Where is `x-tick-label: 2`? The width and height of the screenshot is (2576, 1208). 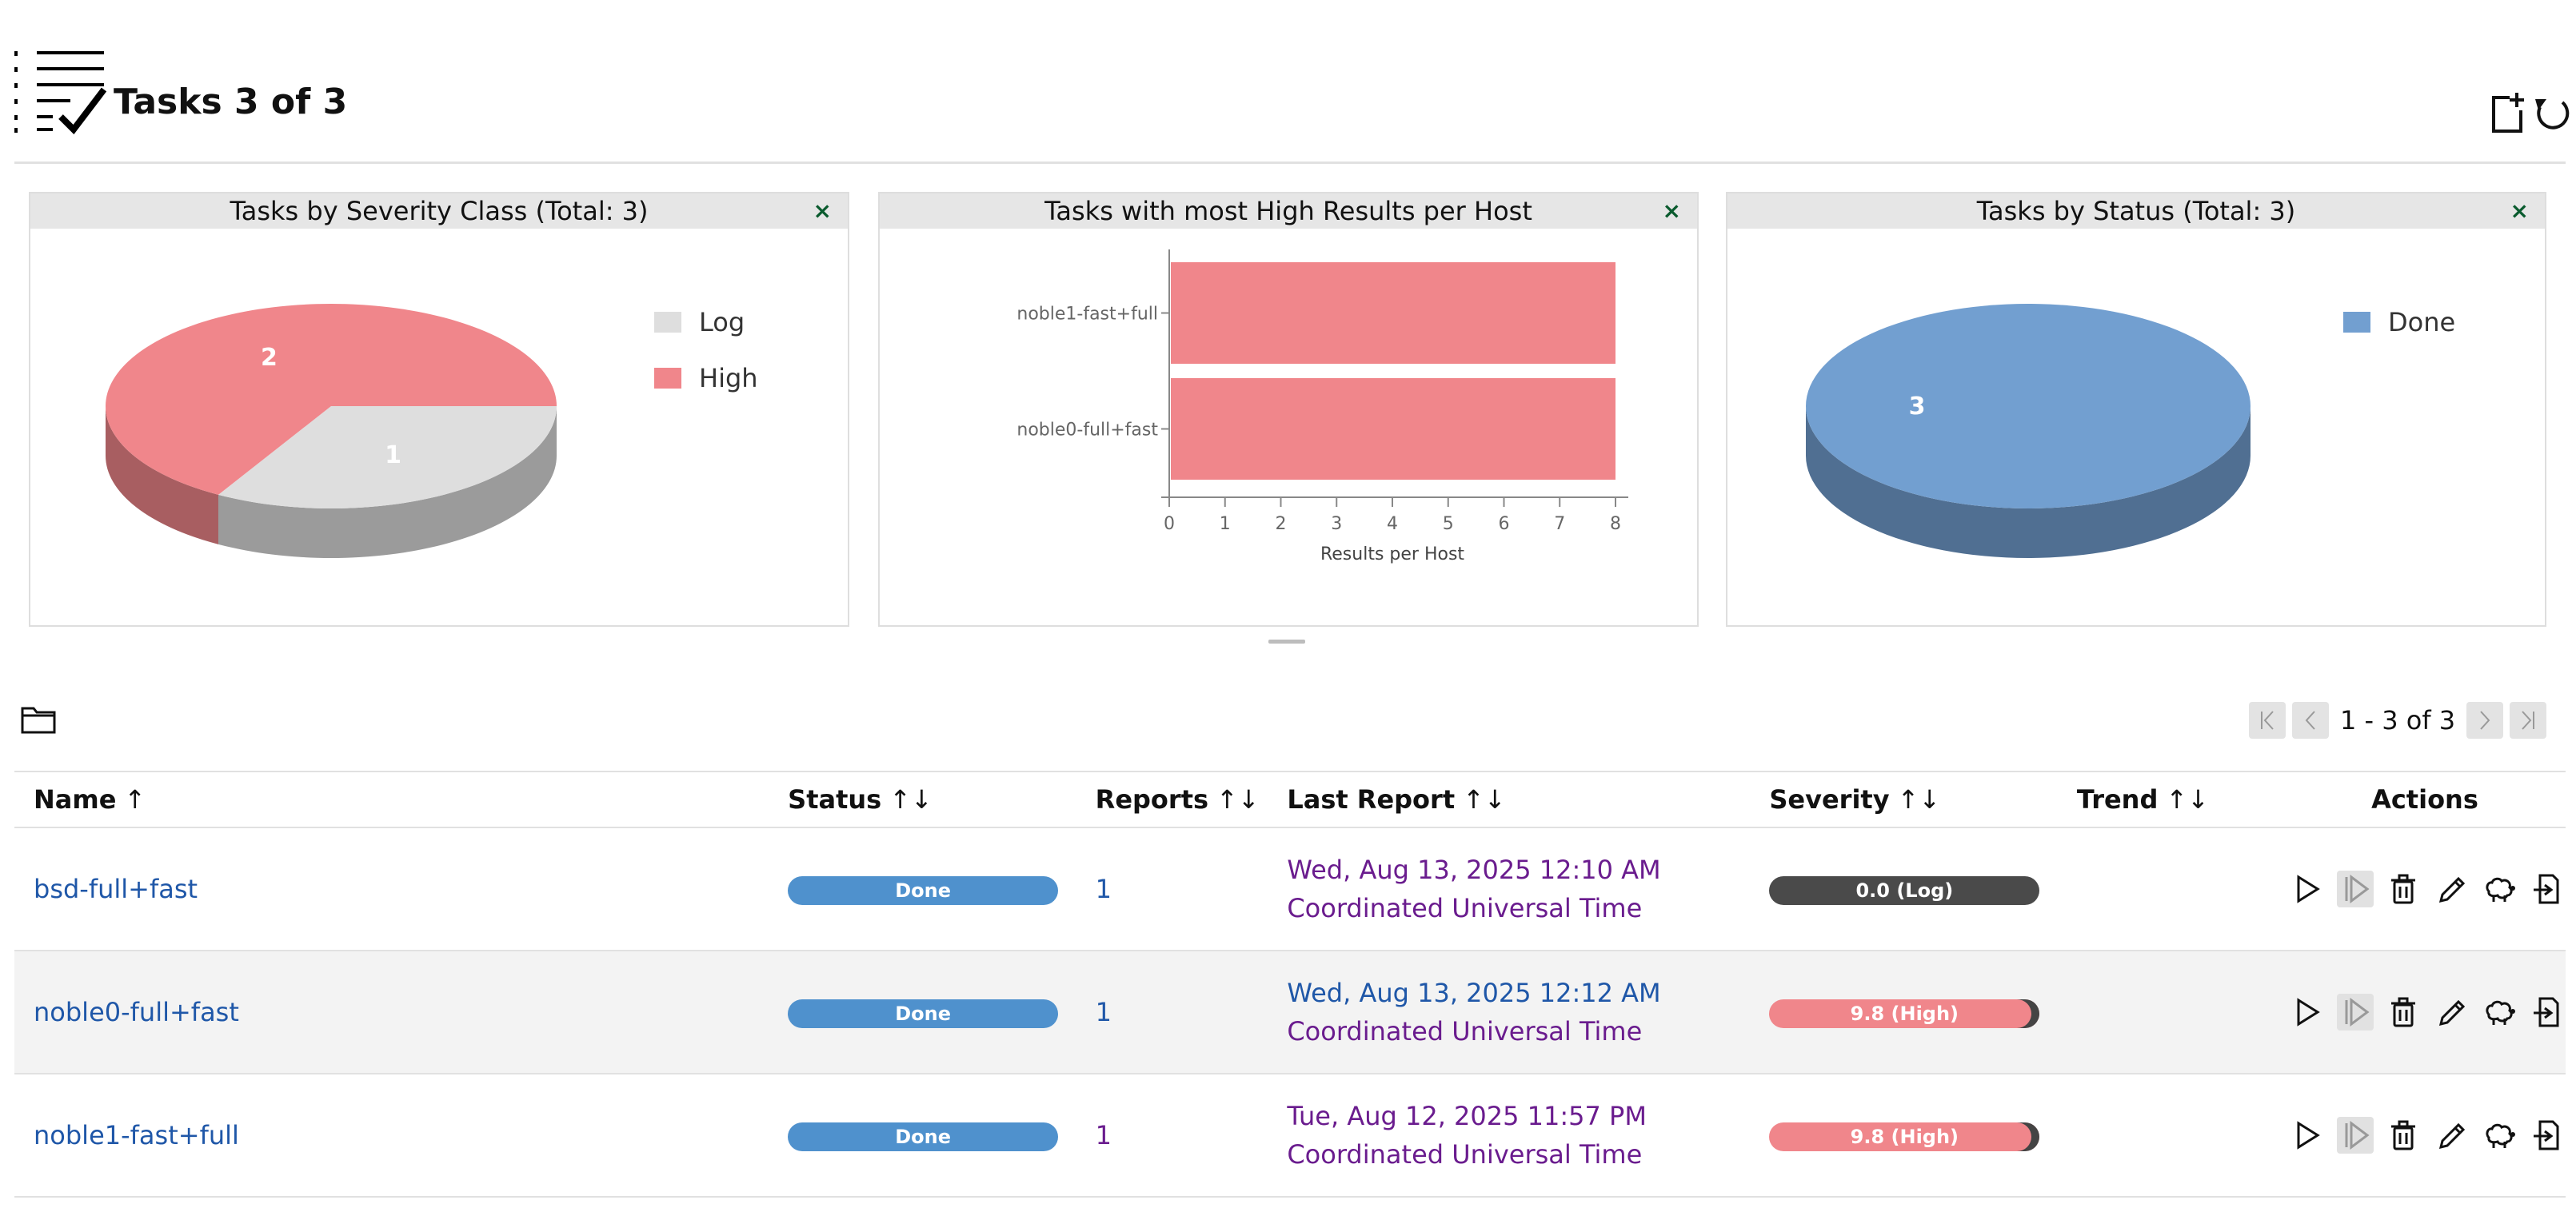 x-tick-label: 2 is located at coordinates (1281, 524).